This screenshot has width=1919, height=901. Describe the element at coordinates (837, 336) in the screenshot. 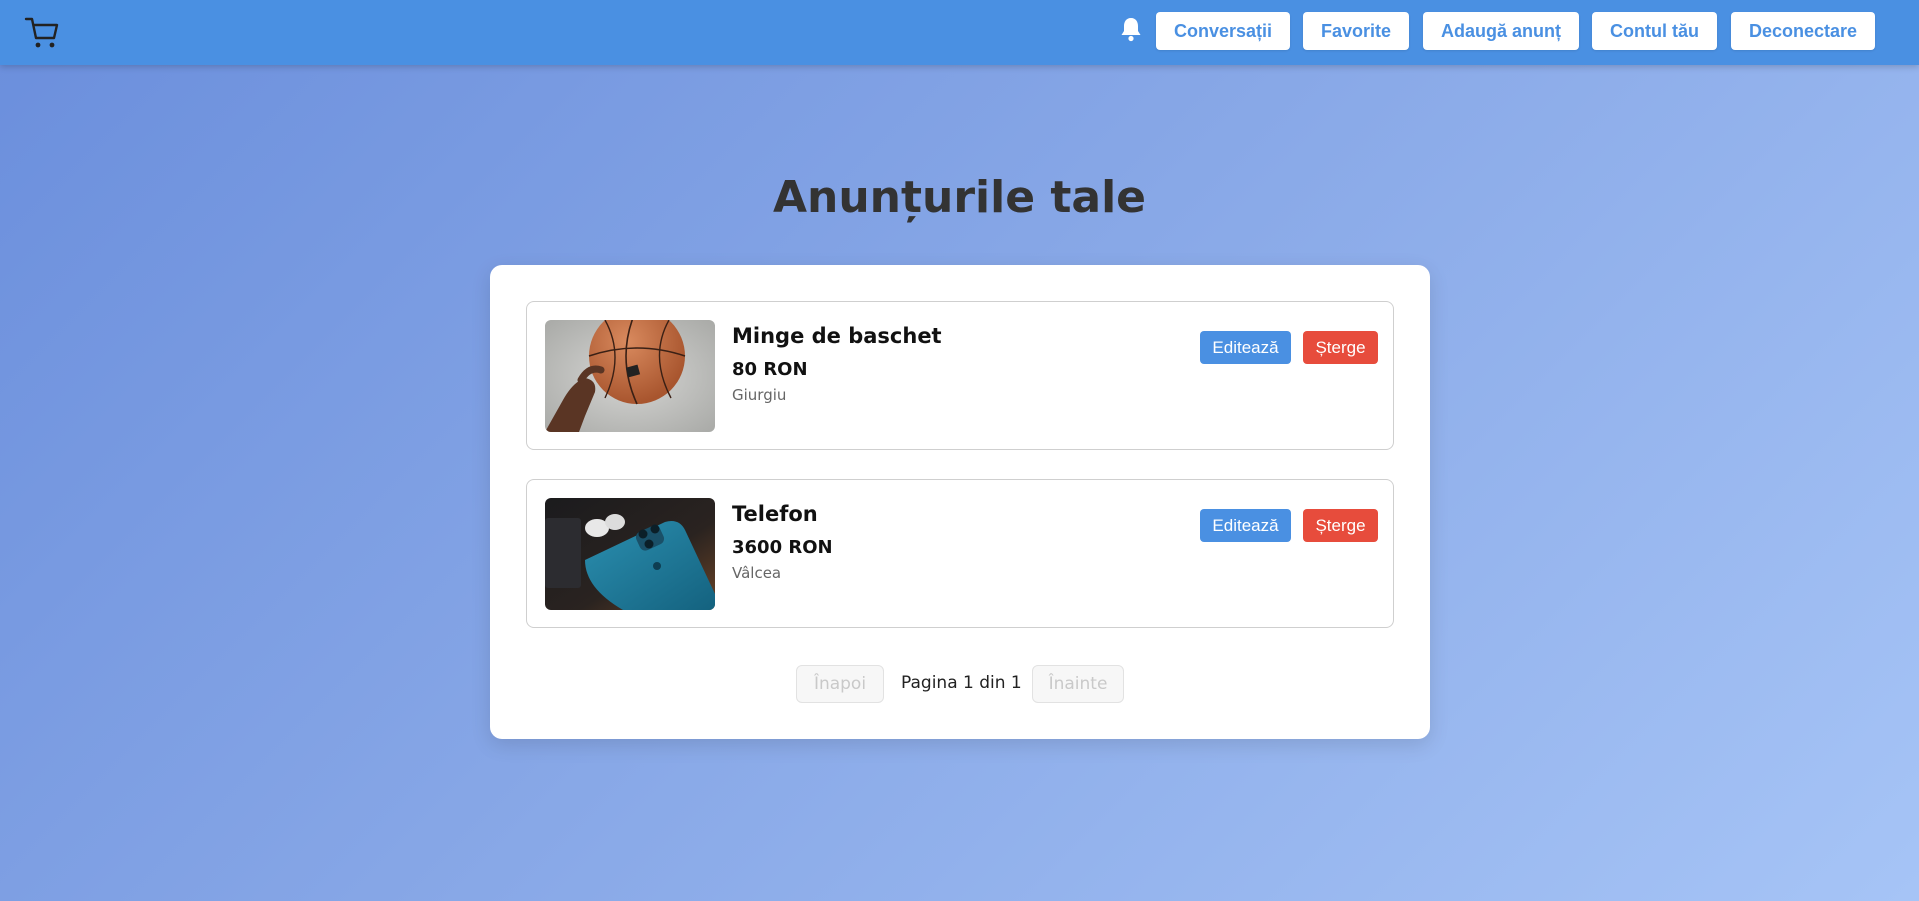

I see `listing-title: Minge de baschet` at that location.